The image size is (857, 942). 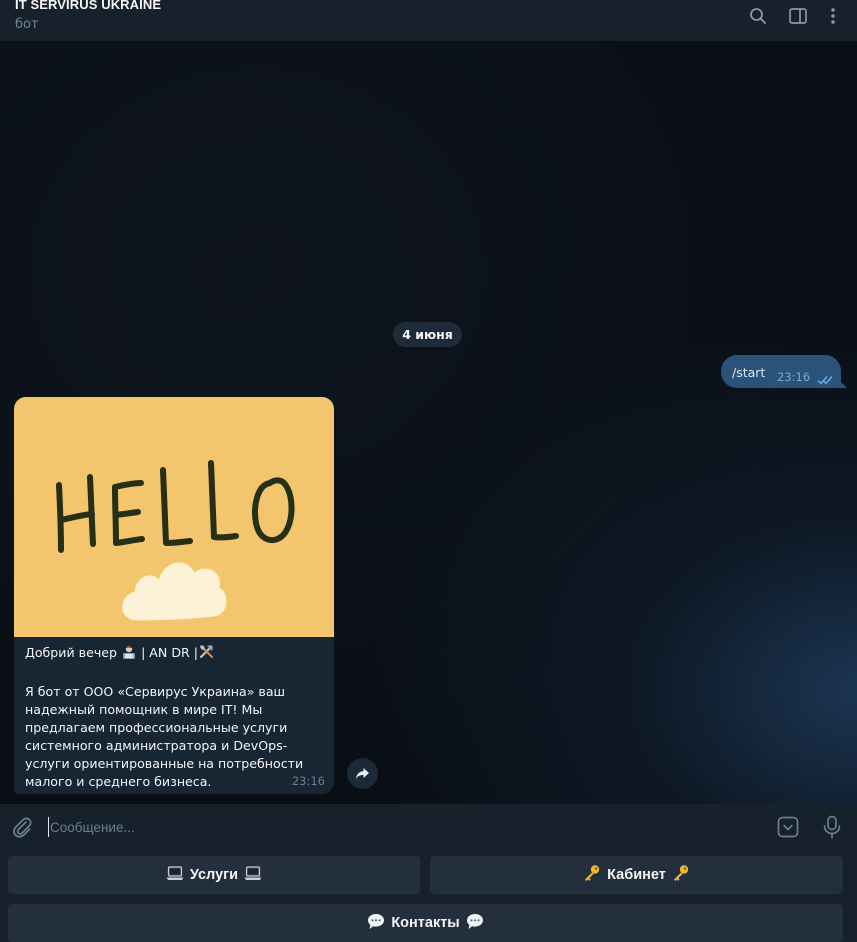 I want to click on bot-keyboard-toggle-icon, so click(x=788, y=829).